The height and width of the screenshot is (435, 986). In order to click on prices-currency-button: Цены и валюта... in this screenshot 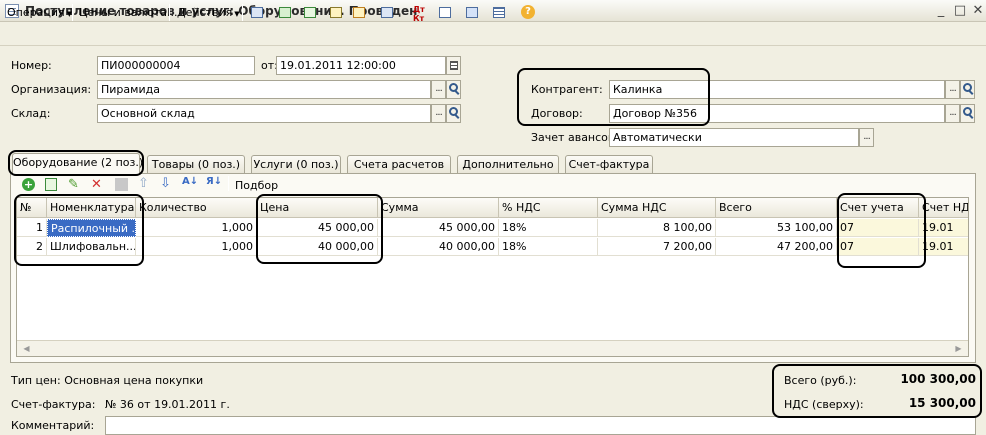, I will do `click(128, 13)`.